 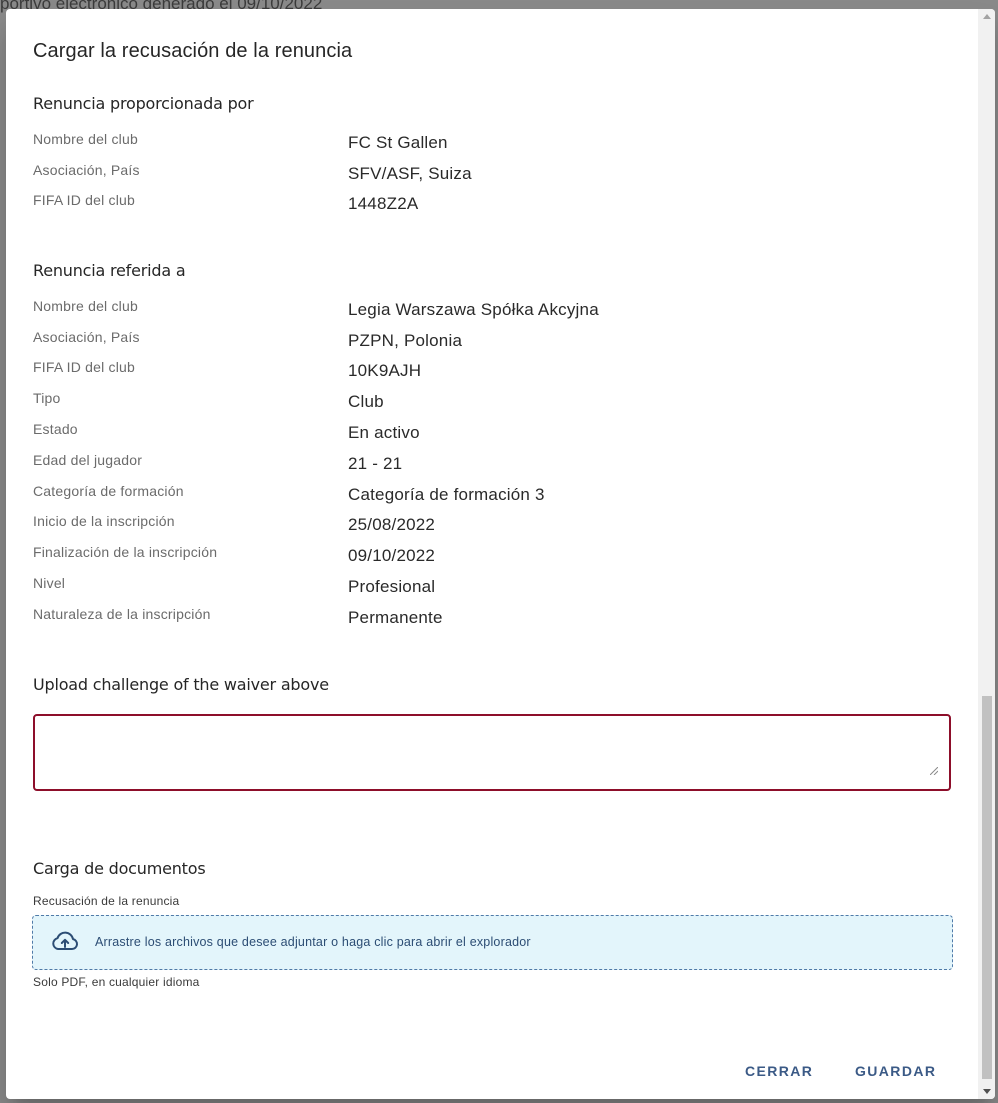 I want to click on challenge-textarea, so click(x=492, y=752).